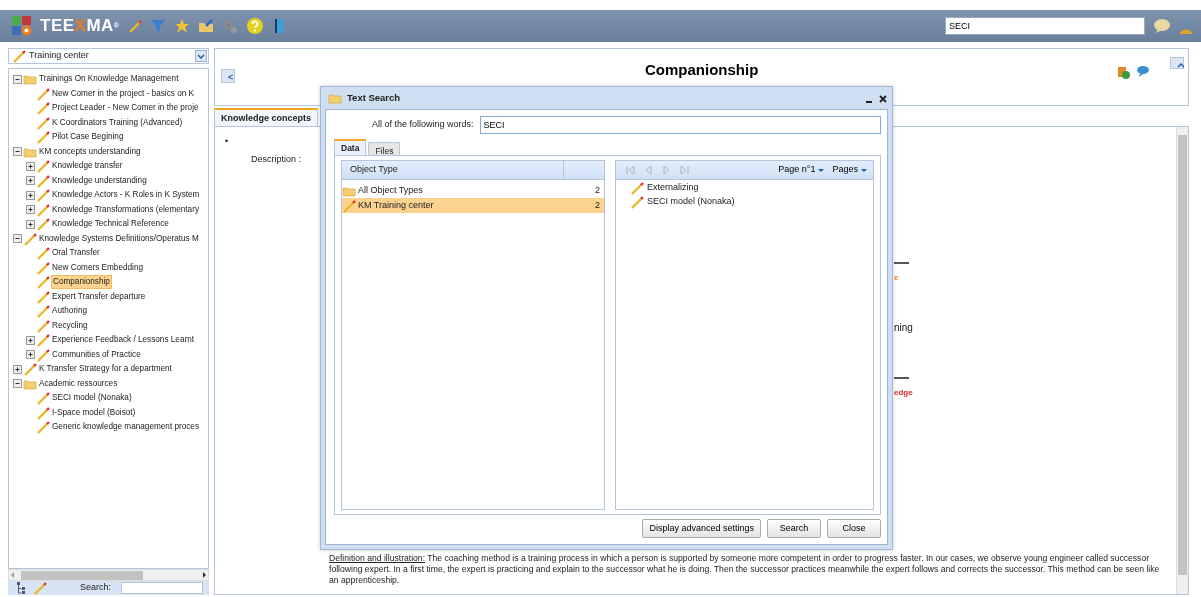 The width and height of the screenshot is (1201, 597). I want to click on tree-item: Project Leader - New Comer in the proje, so click(125, 108).